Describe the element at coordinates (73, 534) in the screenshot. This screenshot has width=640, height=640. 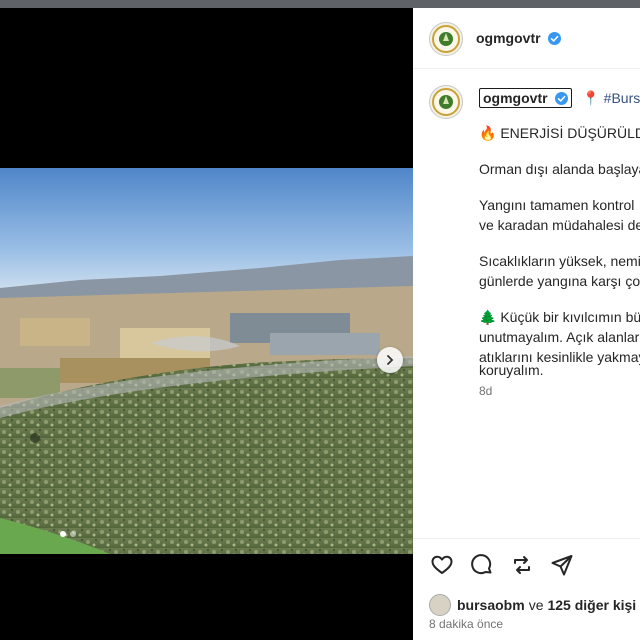
I see `carousel-dot` at that location.